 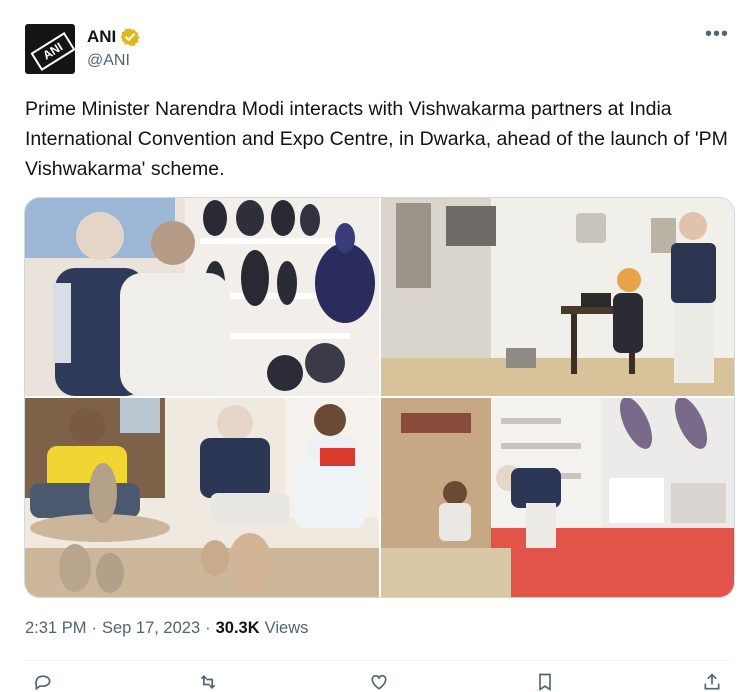 I want to click on verified-badge-icon, so click(x=130, y=37).